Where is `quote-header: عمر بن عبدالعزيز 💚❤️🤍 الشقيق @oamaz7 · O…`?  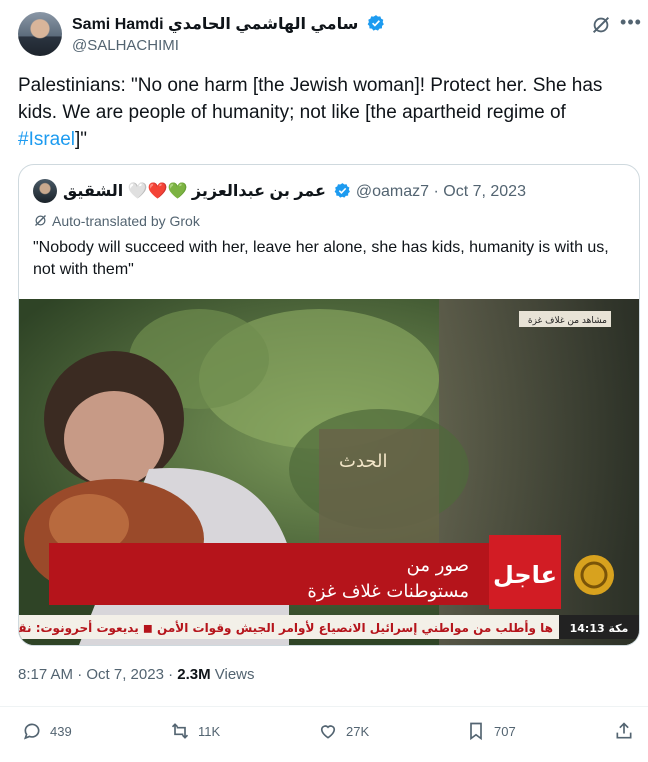 quote-header: عمر بن عبدالعزيز 💚❤️🤍 الشقيق @oamaz7 · O… is located at coordinates (294, 191).